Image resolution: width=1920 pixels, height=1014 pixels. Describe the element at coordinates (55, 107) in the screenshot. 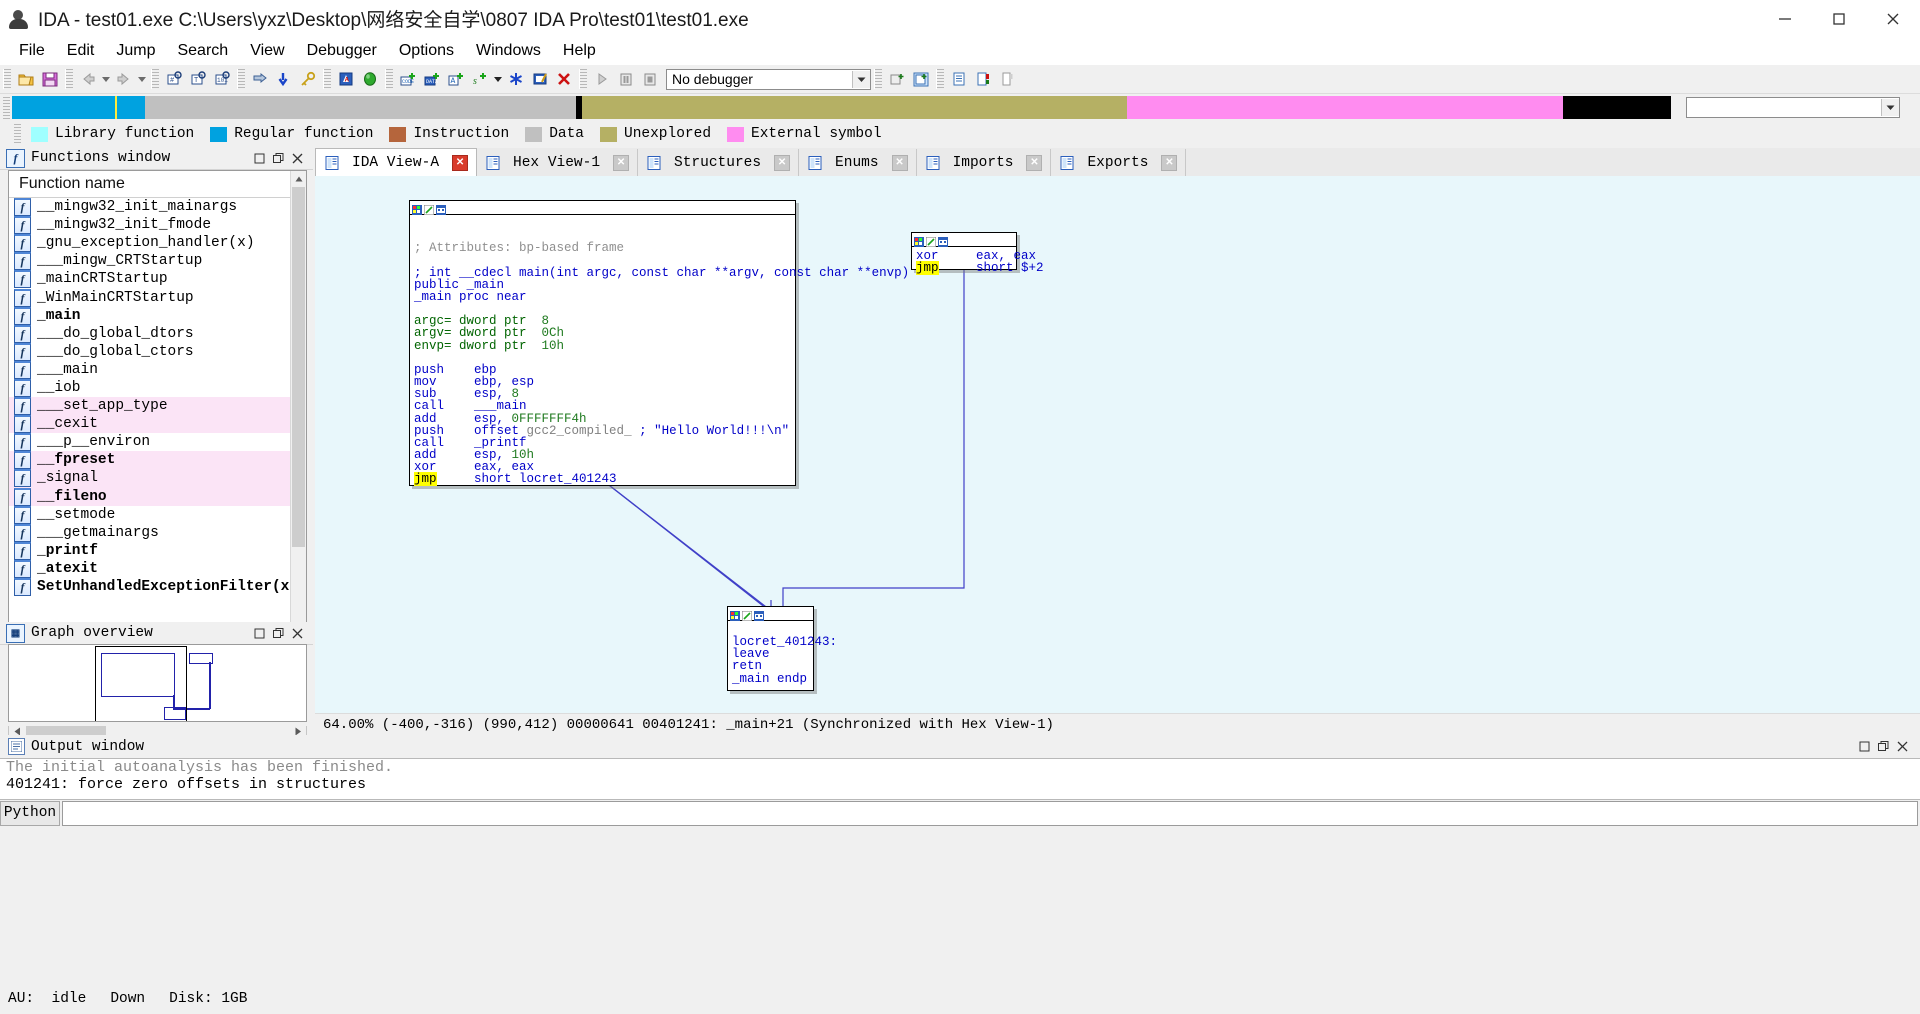

I see `nav-segment-library-function` at that location.